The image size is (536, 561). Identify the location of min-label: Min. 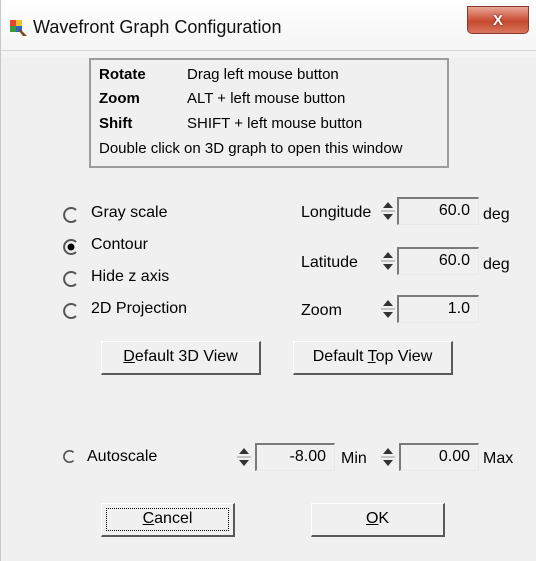
(354, 458).